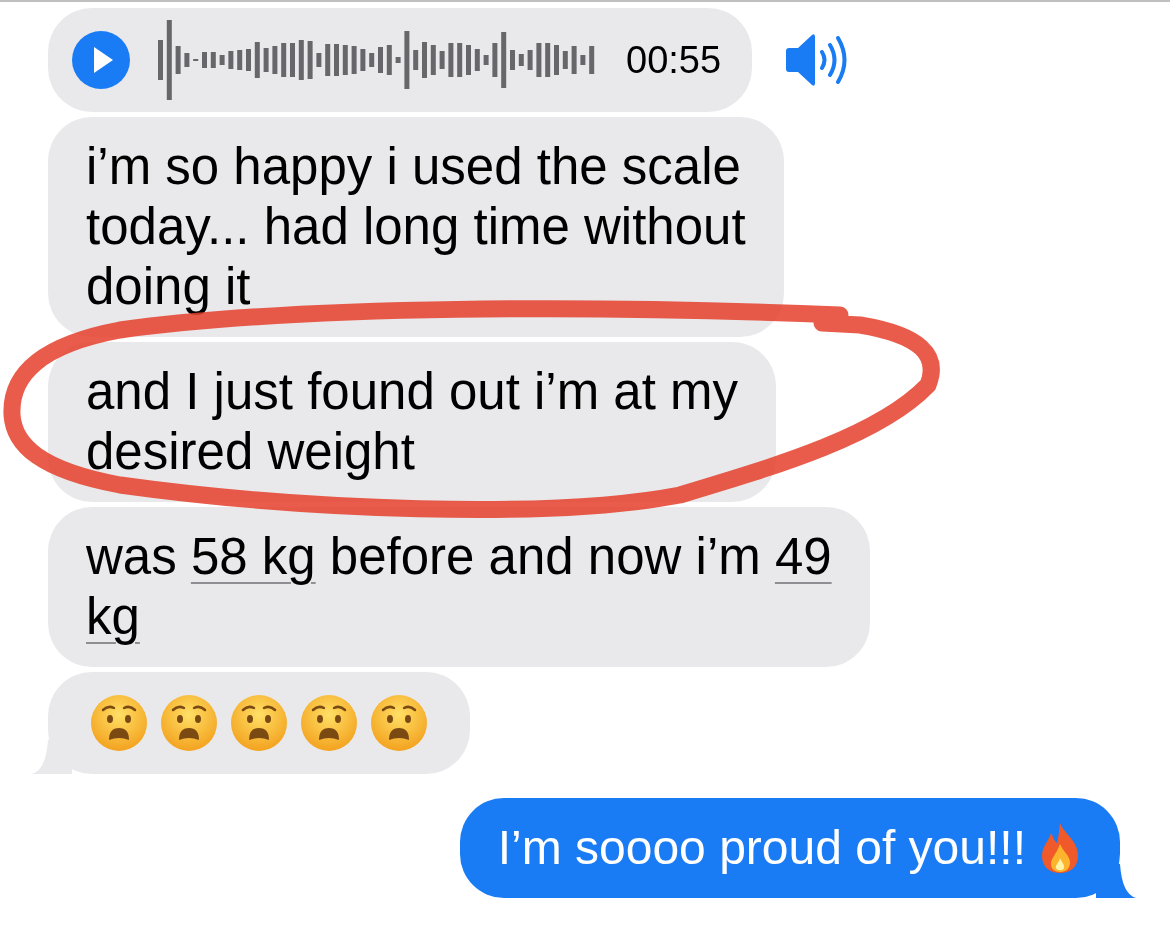 The image size is (1170, 934). Describe the element at coordinates (416, 227) in the screenshot. I see `message-text: i’m so happy i used the scale today... had long time without doing it` at that location.